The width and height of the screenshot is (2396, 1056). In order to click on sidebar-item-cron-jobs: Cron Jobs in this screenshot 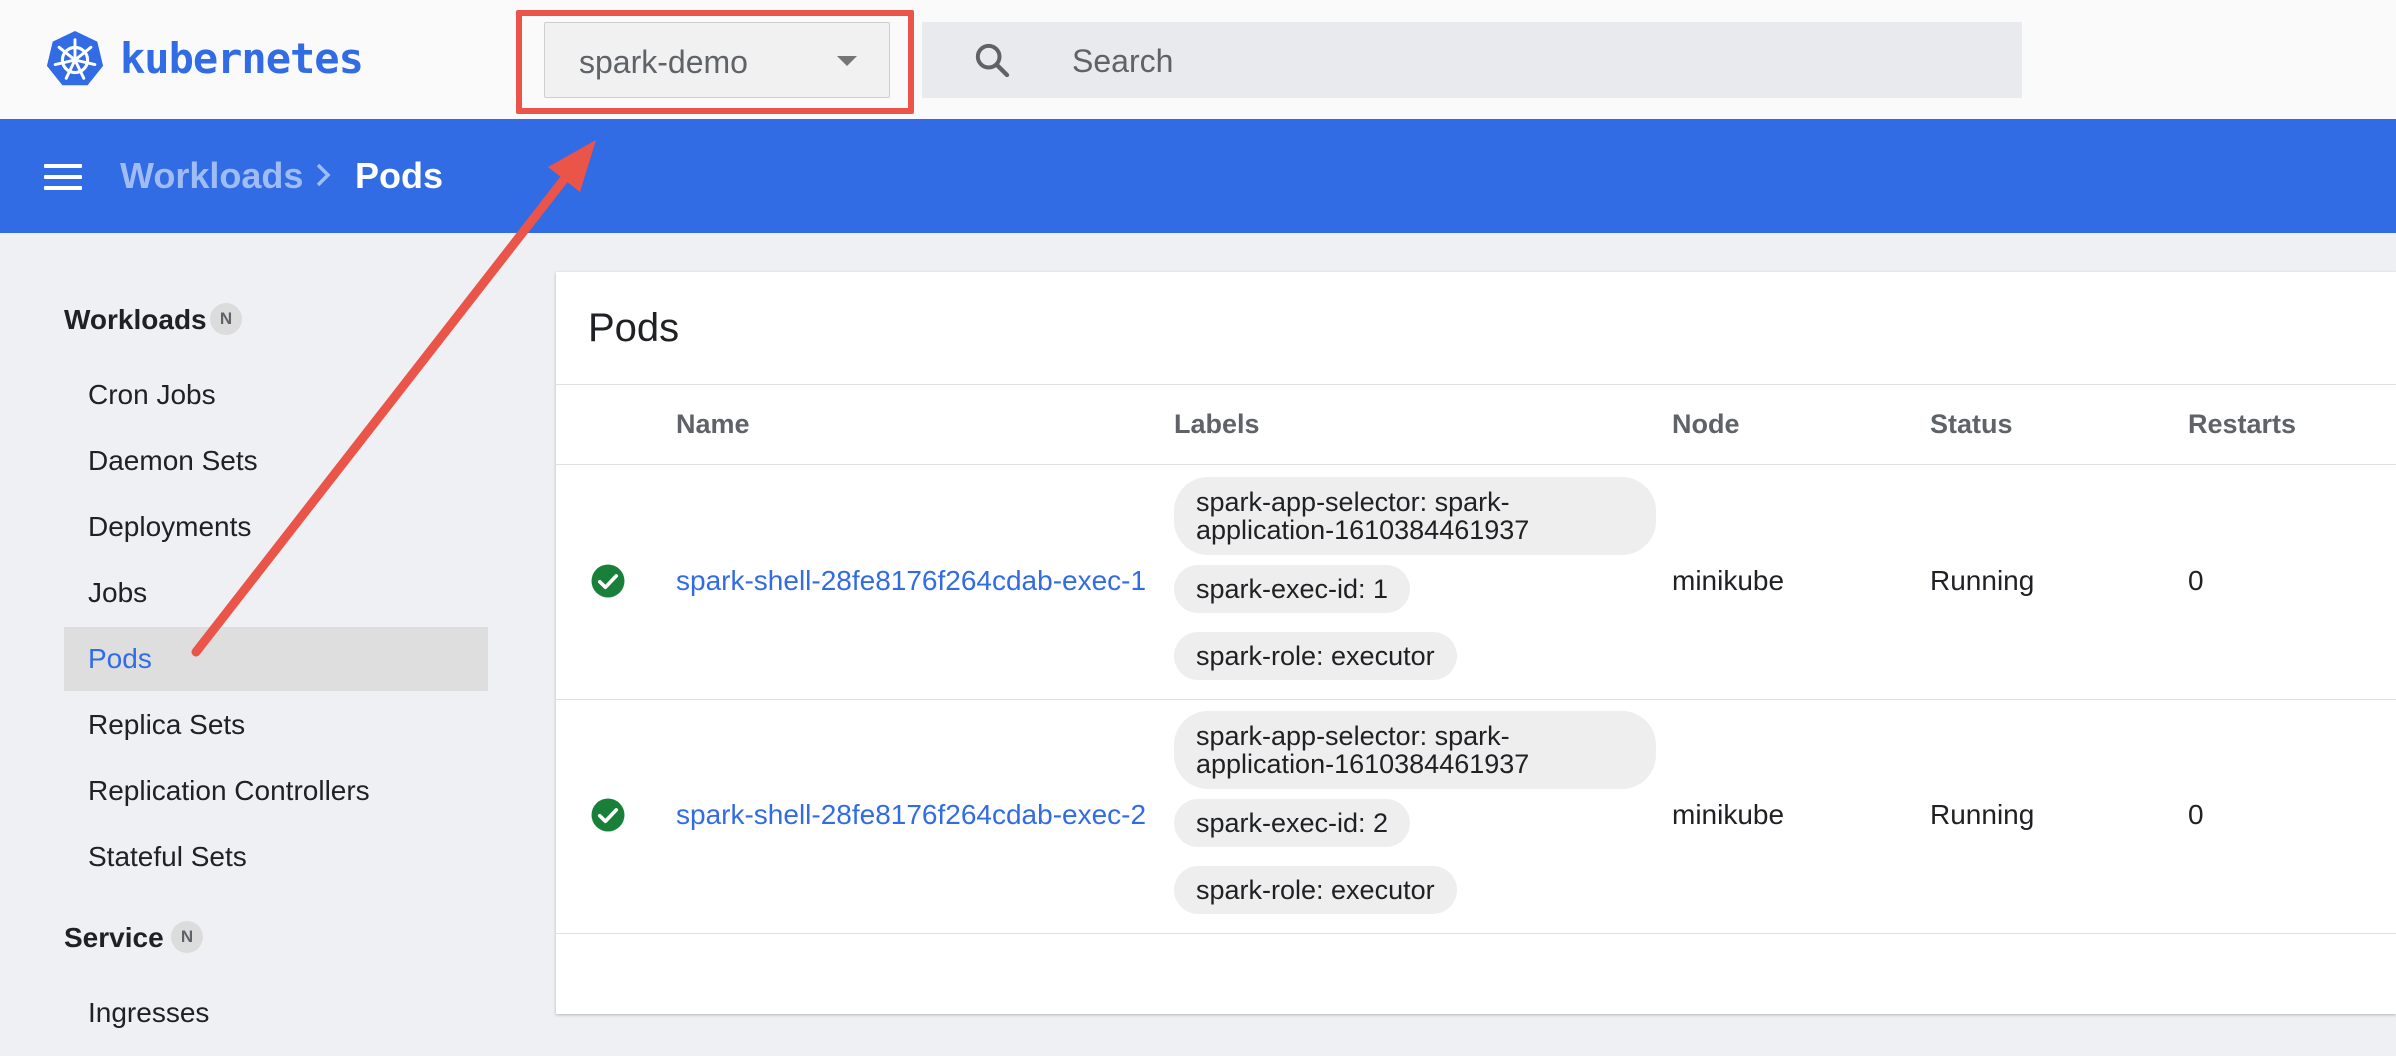, I will do `click(276, 395)`.